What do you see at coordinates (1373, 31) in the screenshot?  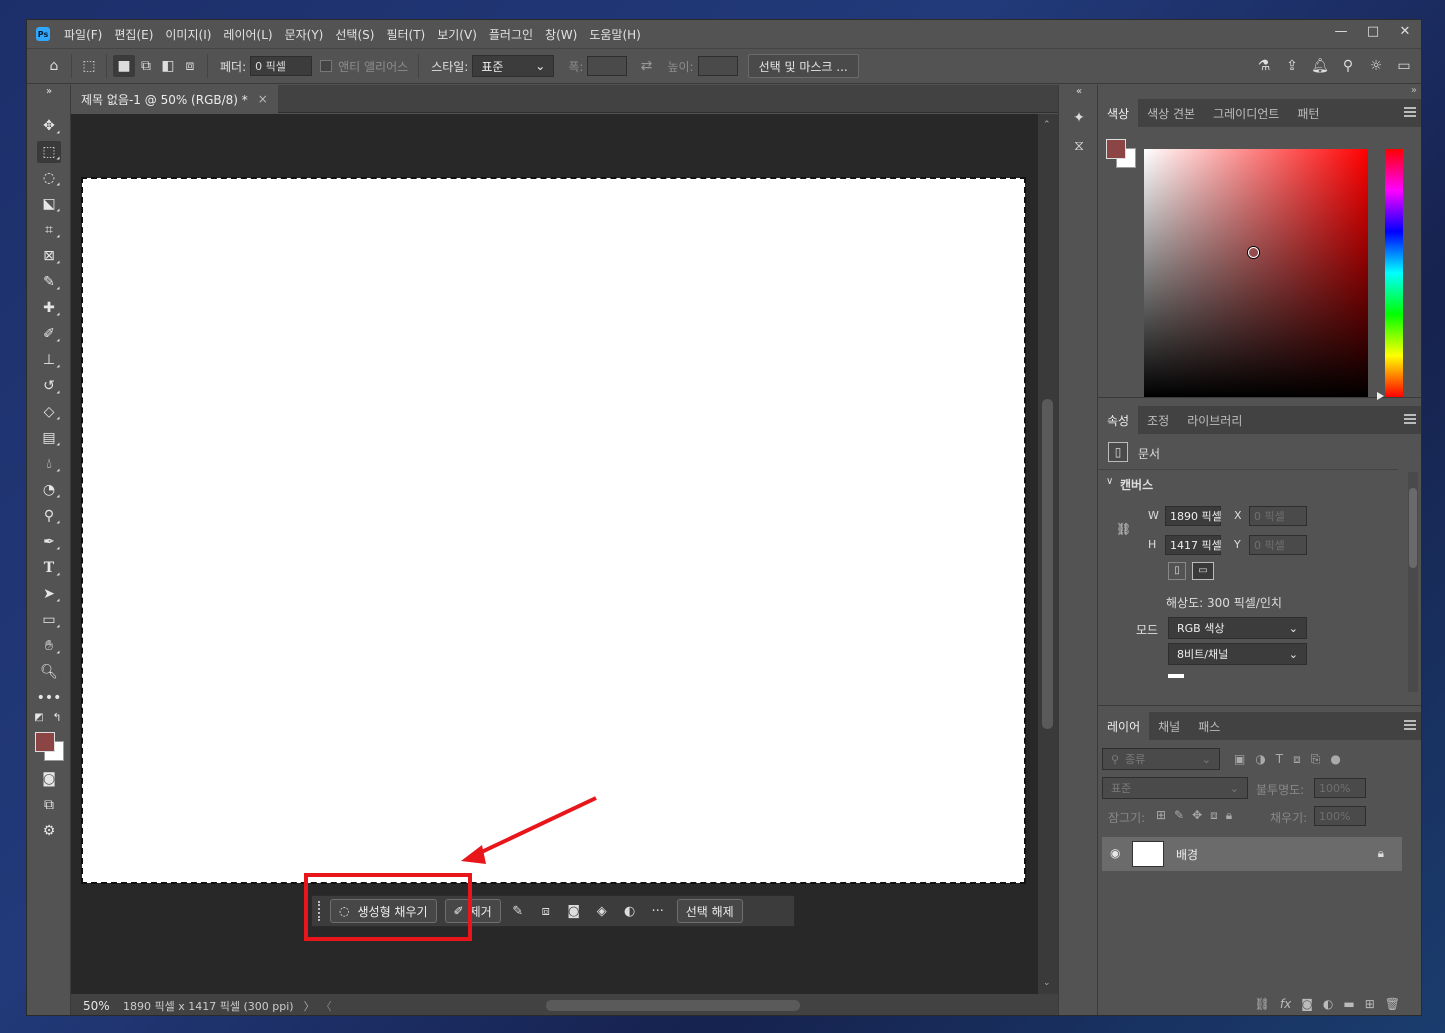 I see `maximize-icon: □` at bounding box center [1373, 31].